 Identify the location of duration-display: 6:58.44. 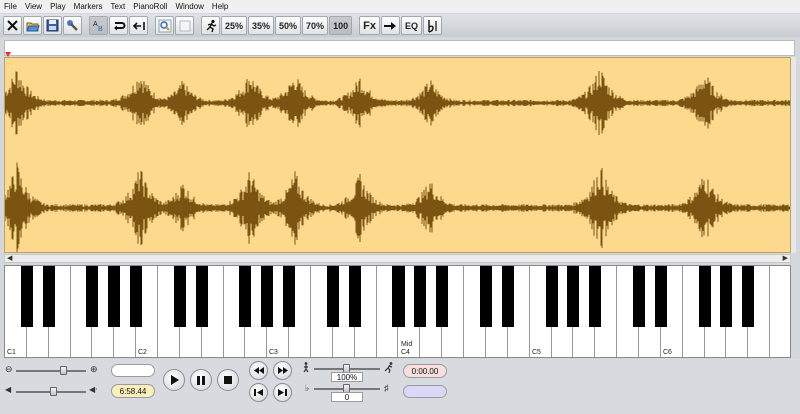
(133, 391).